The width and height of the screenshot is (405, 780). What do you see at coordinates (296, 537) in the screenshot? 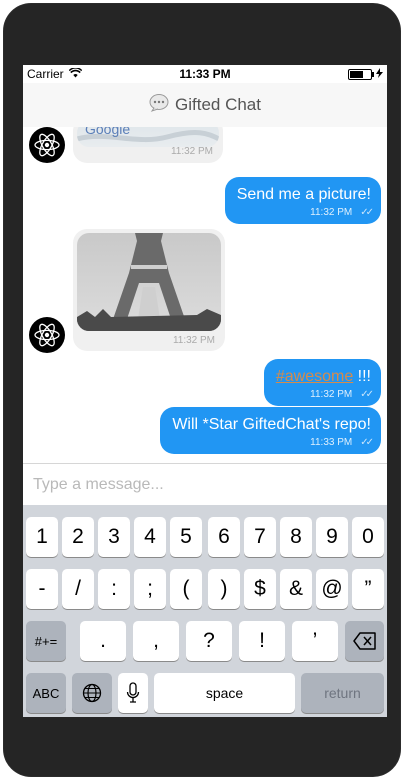
I see `key-8: 8` at bounding box center [296, 537].